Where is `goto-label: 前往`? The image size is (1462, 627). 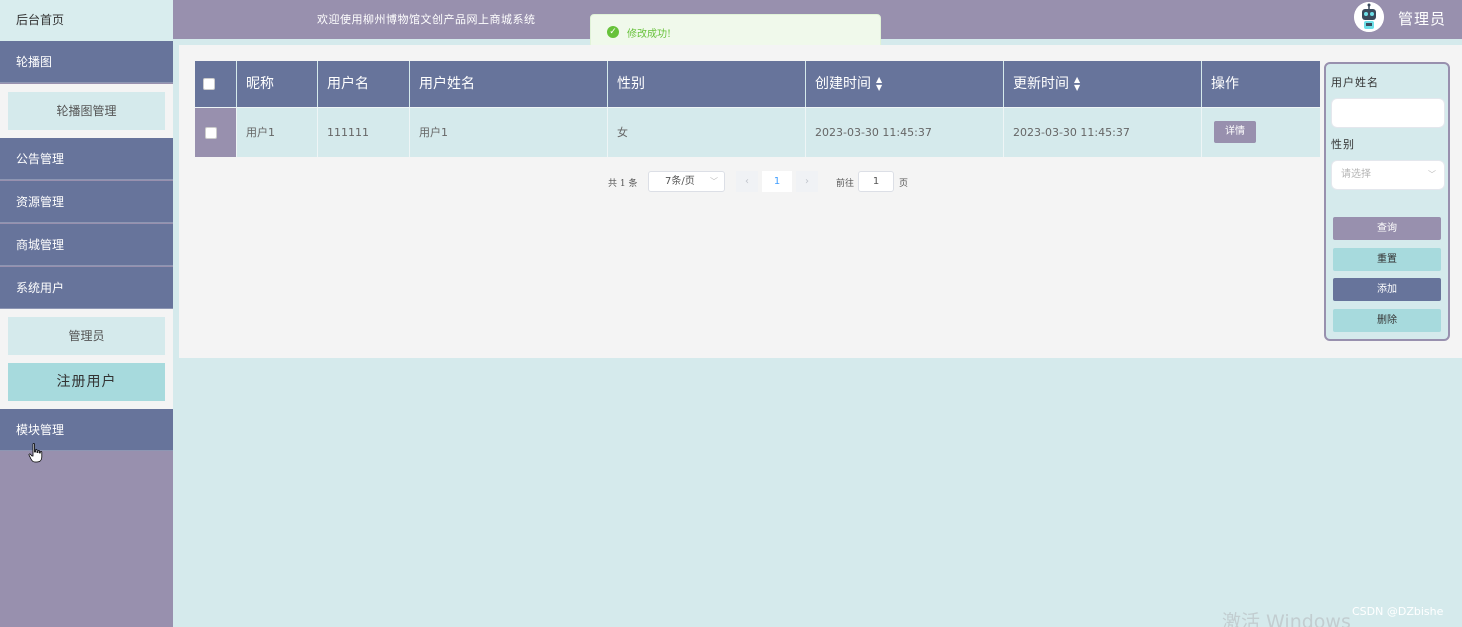 goto-label: 前往 is located at coordinates (845, 184).